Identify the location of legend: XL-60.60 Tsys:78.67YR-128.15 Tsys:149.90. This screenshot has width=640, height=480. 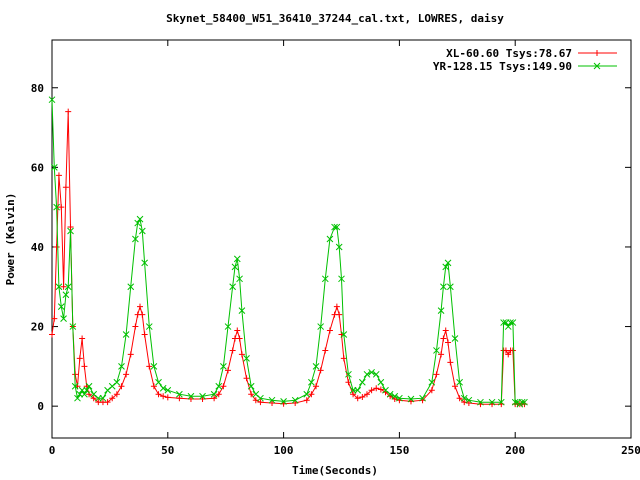
(525, 60).